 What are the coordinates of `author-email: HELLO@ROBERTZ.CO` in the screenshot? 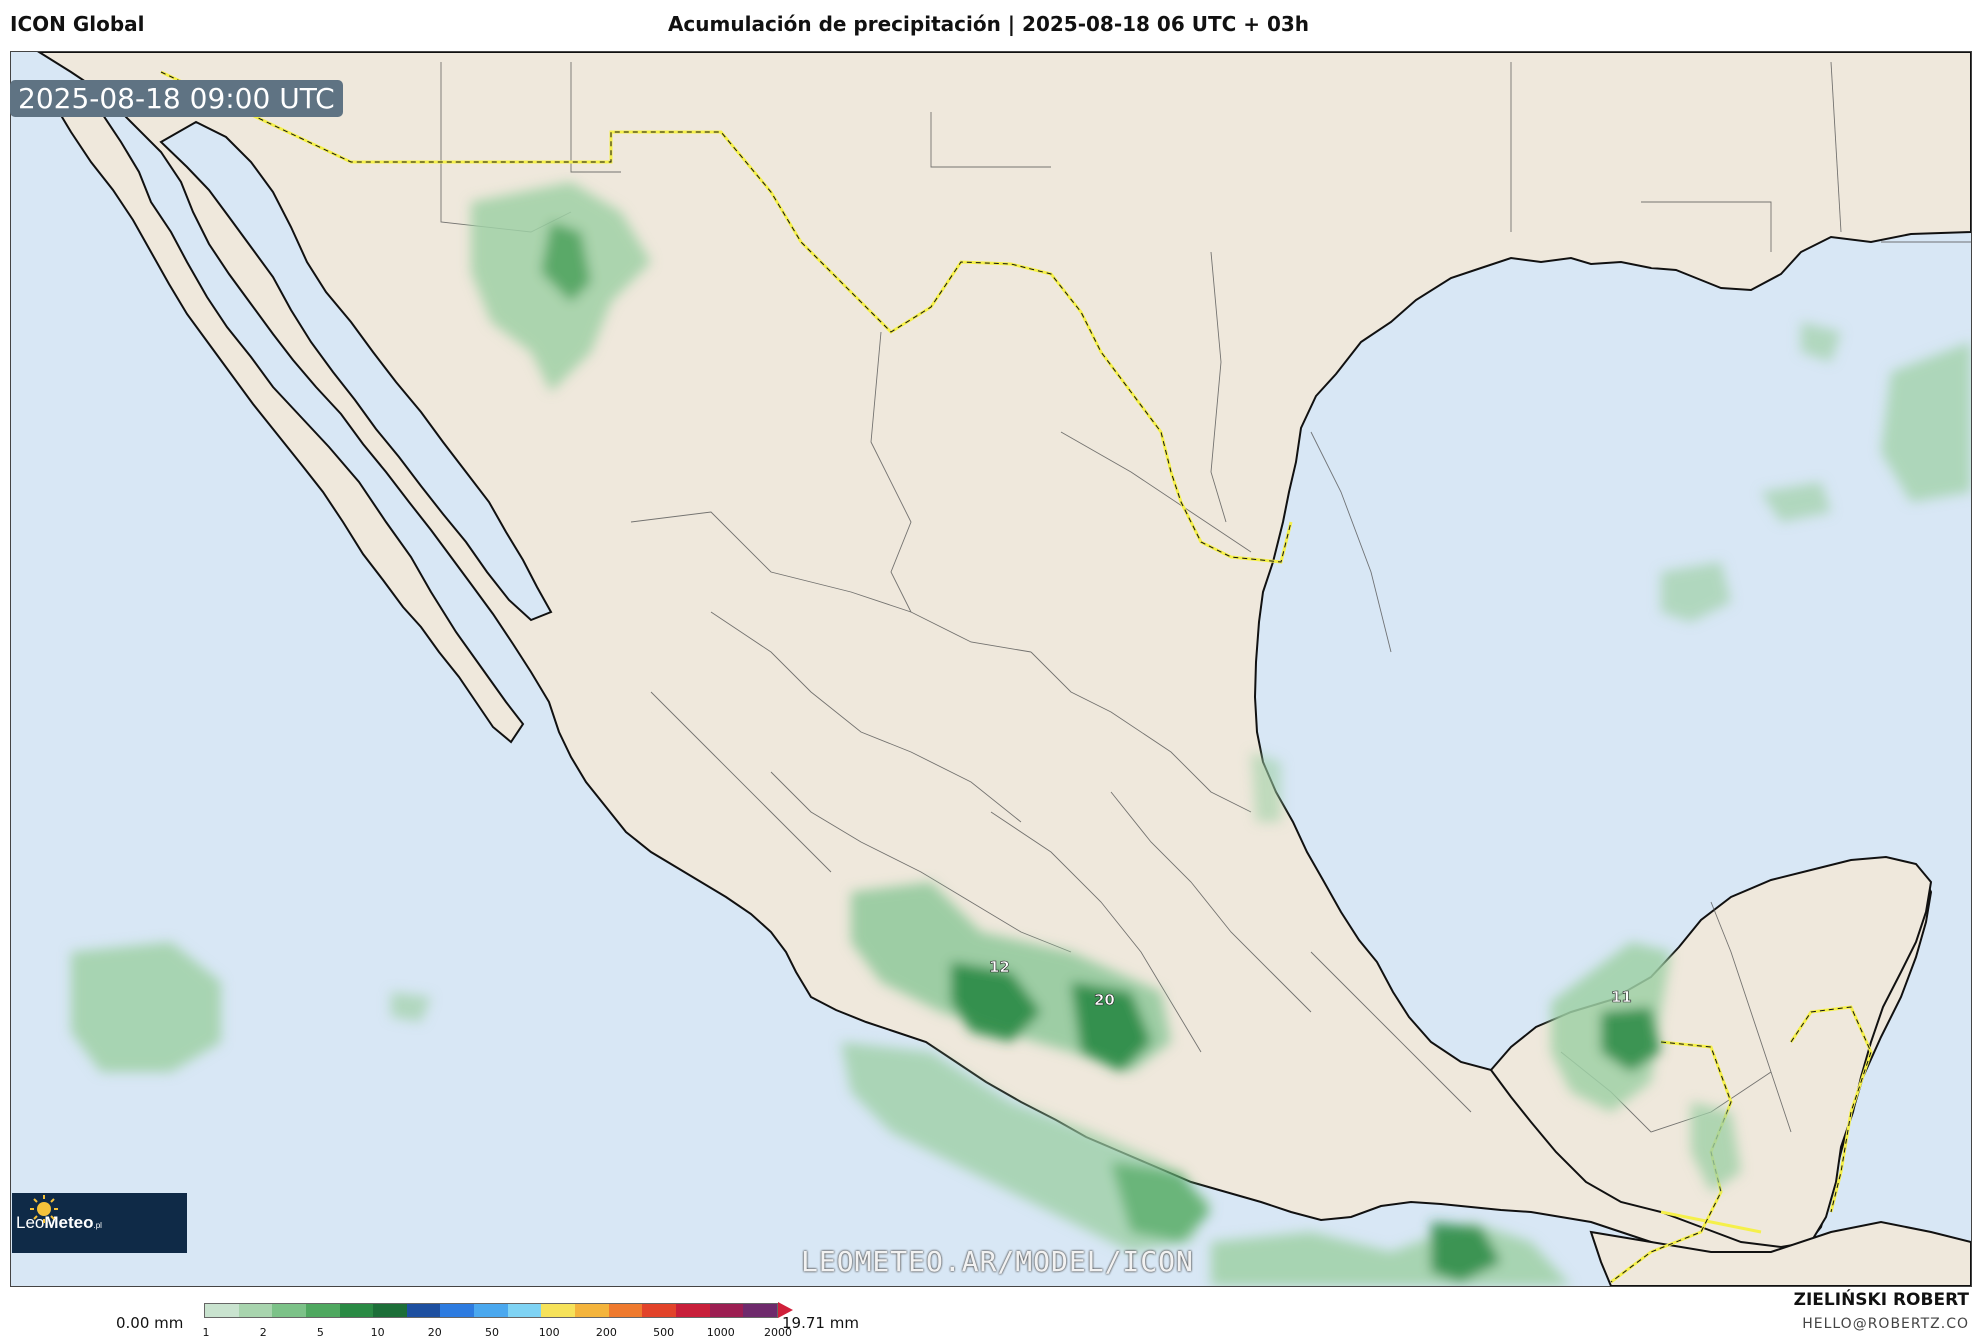 It's located at (1885, 1324).